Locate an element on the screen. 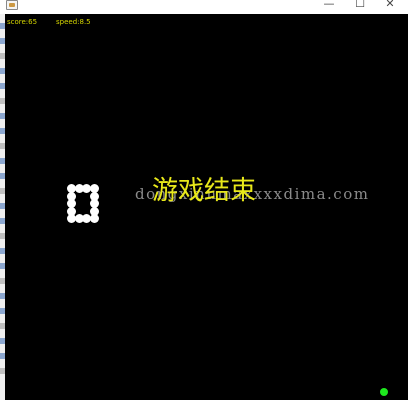 The width and height of the screenshot is (408, 400). app-icon is located at coordinates (12, 5).